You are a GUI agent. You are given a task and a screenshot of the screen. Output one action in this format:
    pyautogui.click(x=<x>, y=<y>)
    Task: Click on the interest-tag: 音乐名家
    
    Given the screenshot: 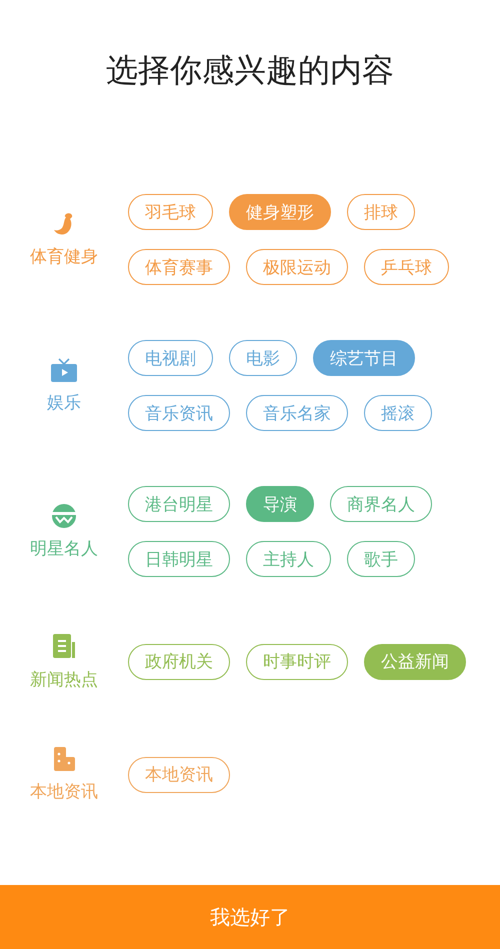 What is the action you would take?
    pyautogui.click(x=297, y=413)
    